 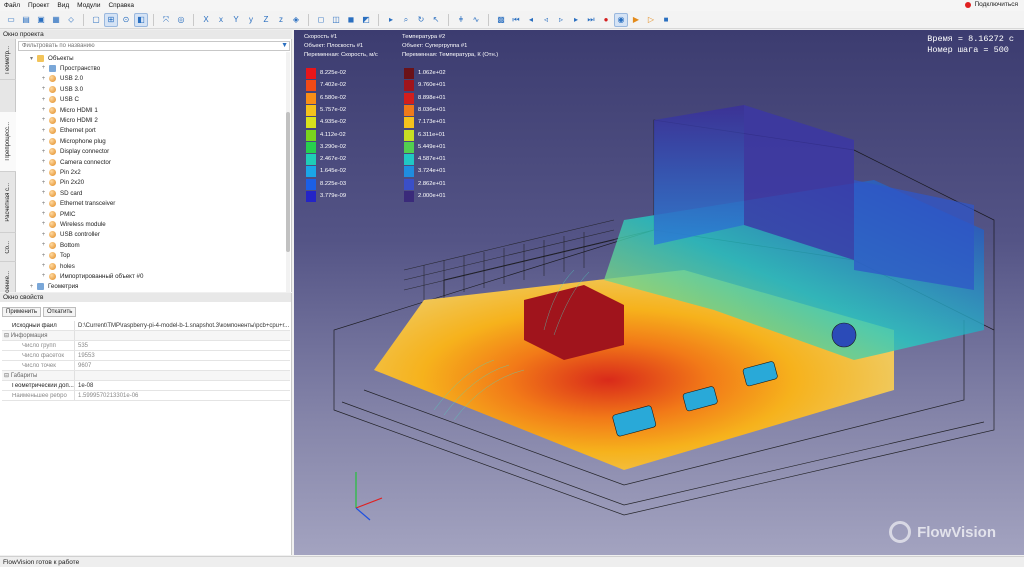 What do you see at coordinates (126, 20) in the screenshot?
I see `filter-icon: ⊙` at bounding box center [126, 20].